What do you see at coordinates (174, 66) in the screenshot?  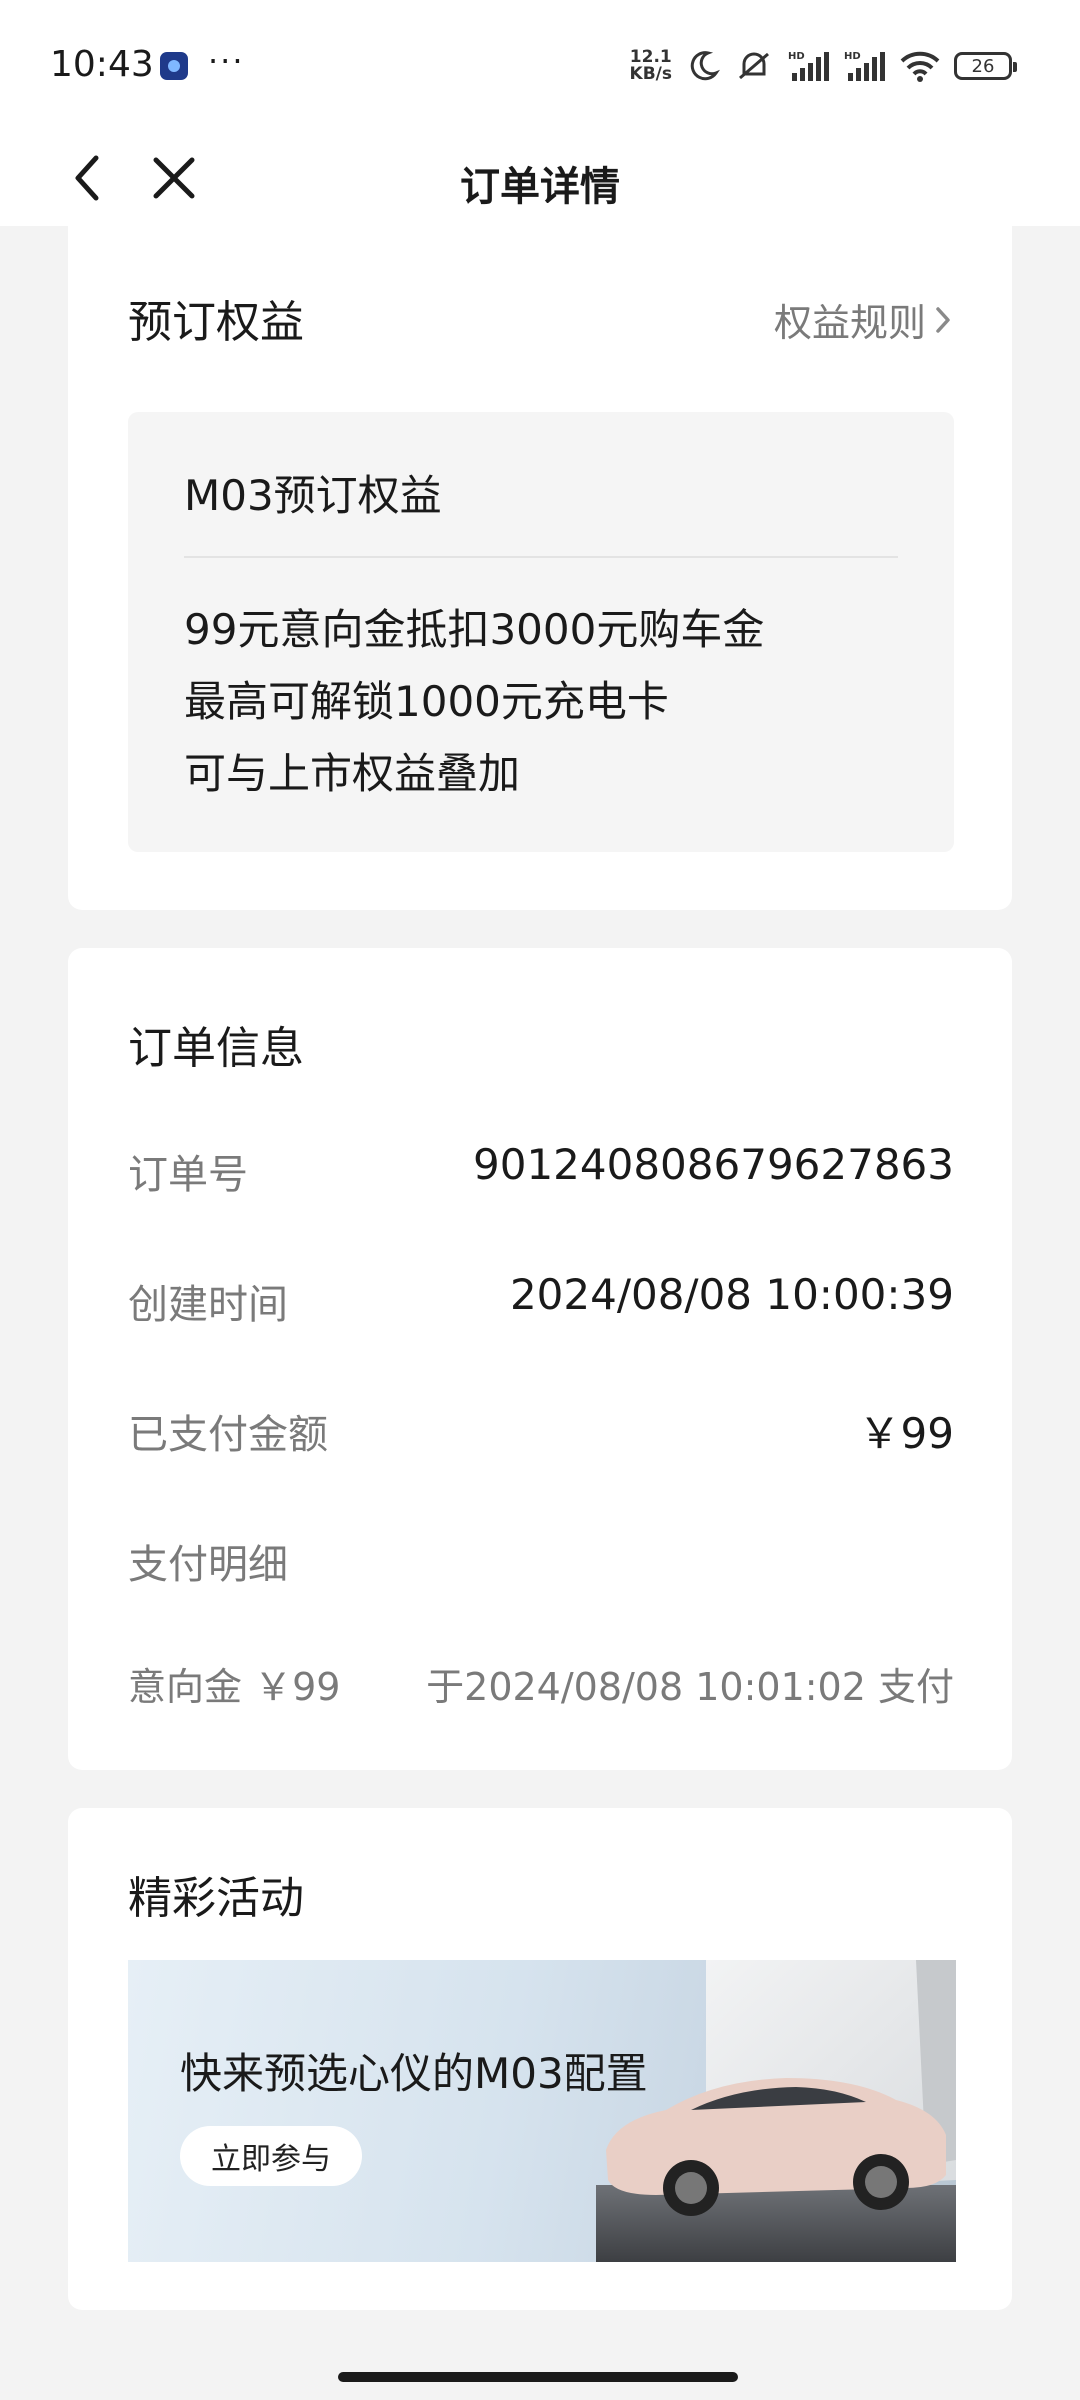 I see `app-icon` at bounding box center [174, 66].